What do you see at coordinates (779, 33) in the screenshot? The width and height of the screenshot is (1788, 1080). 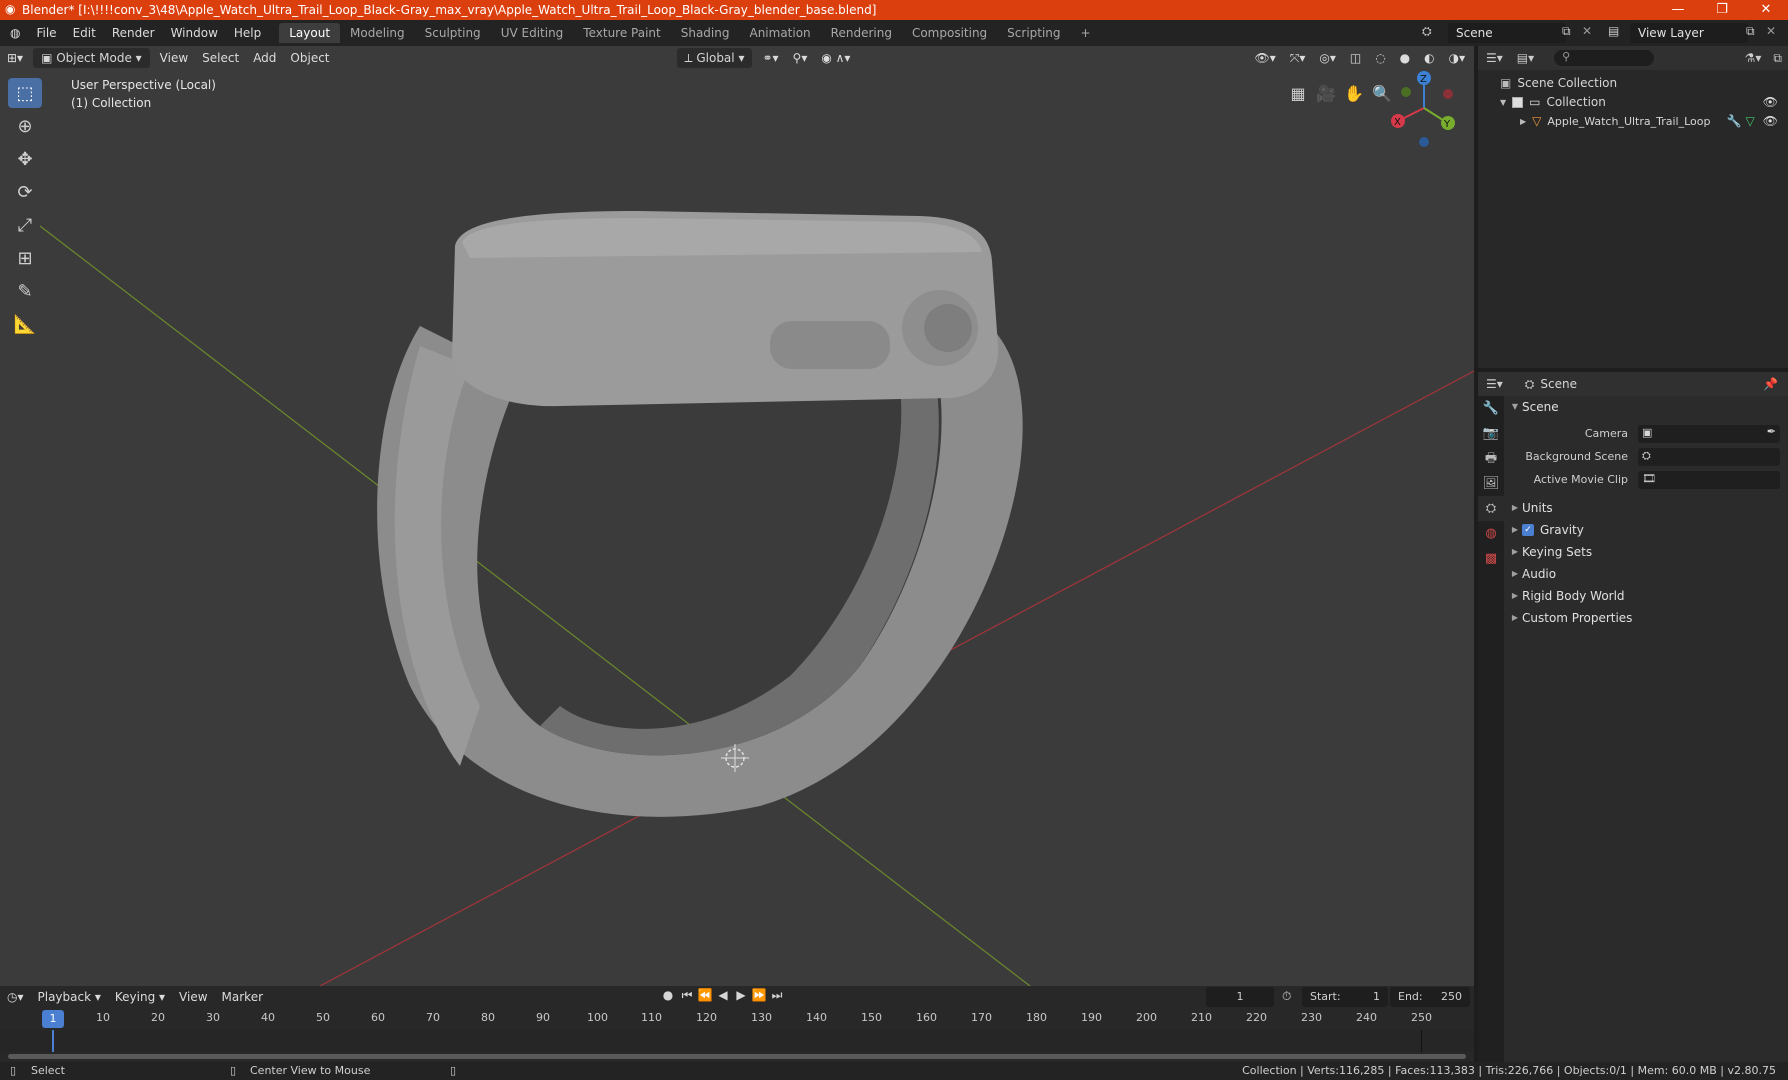 I see `tab-animation: Animation` at bounding box center [779, 33].